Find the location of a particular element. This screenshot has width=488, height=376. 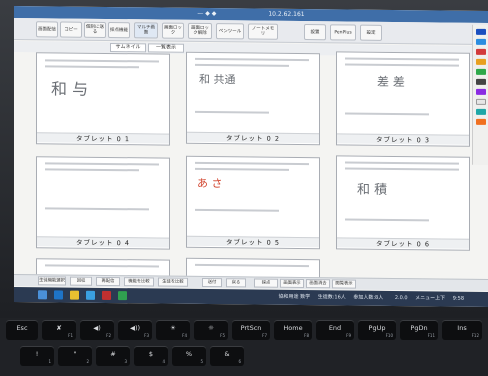

tab-list-view: 一覧表示 is located at coordinates (166, 48).